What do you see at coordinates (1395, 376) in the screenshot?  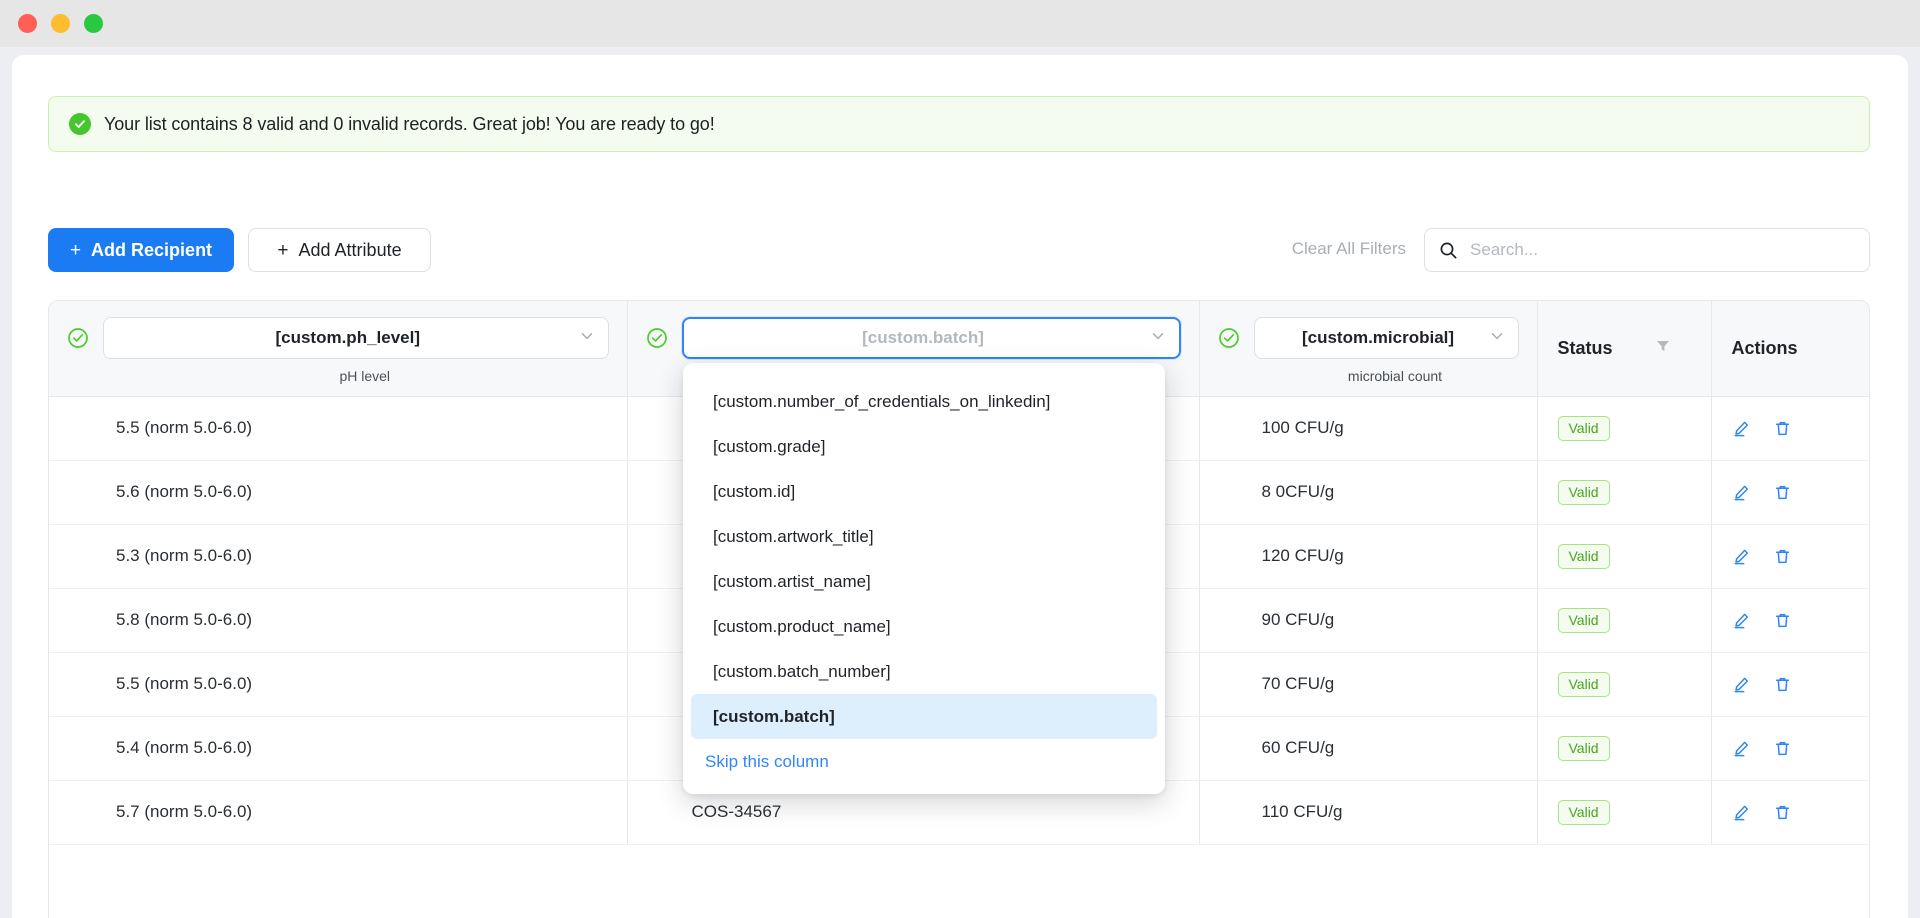 I see `column-source-label: microbial count` at bounding box center [1395, 376].